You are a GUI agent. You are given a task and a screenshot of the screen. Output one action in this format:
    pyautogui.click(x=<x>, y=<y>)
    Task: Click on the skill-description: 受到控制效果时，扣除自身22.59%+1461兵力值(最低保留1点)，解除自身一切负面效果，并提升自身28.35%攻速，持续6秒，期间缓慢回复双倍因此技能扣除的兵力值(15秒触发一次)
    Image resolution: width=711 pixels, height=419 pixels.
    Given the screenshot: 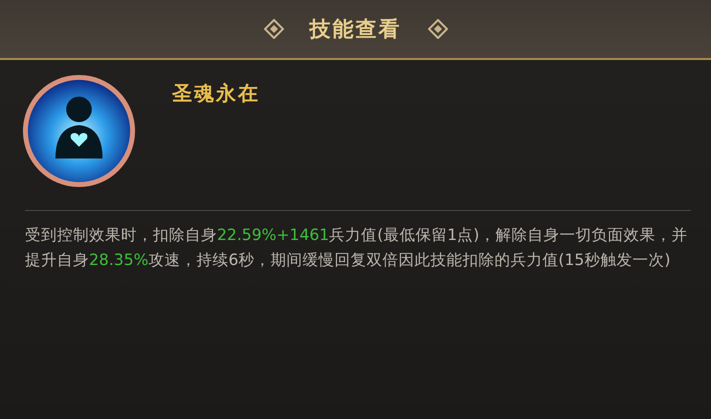 What is the action you would take?
    pyautogui.click(x=356, y=248)
    